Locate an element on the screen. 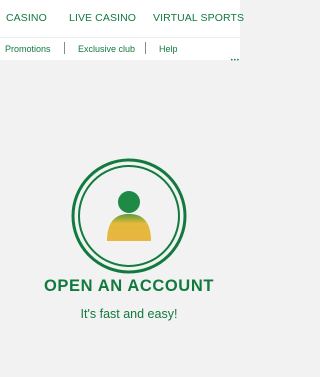  top-navigation: CASINO LIVE CASINO VIRTUAL SPORTS is located at coordinates (122, 18).